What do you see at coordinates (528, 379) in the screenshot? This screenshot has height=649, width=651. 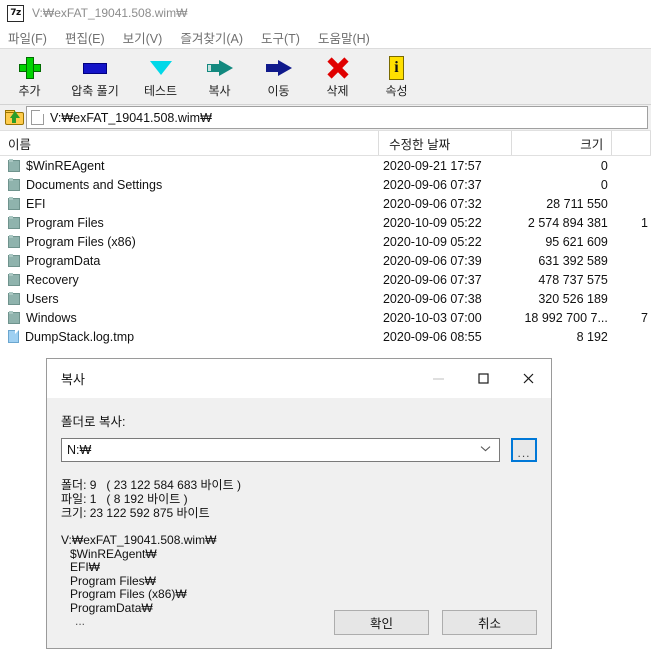 I see `close-button` at bounding box center [528, 379].